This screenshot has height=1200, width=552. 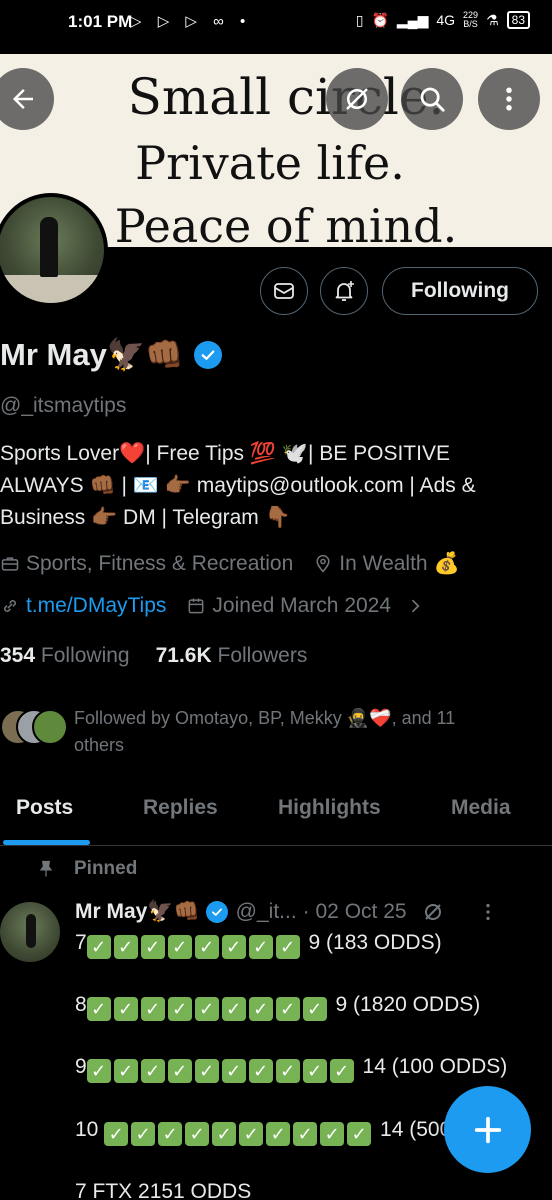 I want to click on profile-handle: @_itsmaytips, so click(x=63, y=405).